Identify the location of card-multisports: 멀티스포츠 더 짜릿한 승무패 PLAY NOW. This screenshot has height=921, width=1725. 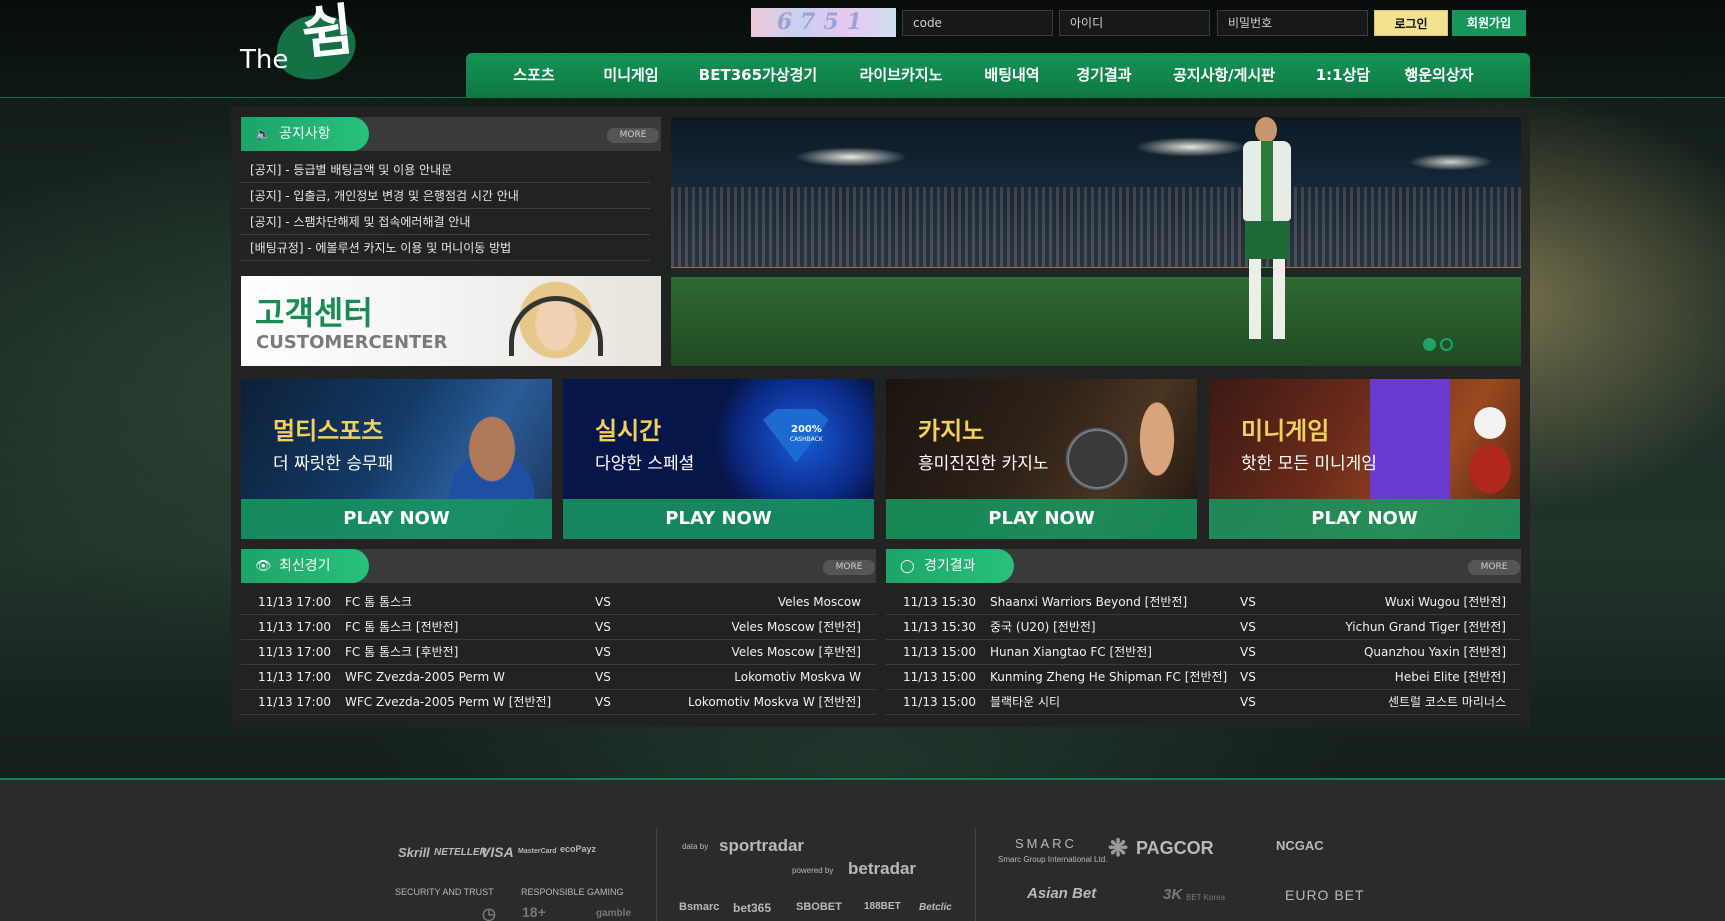
(396, 459).